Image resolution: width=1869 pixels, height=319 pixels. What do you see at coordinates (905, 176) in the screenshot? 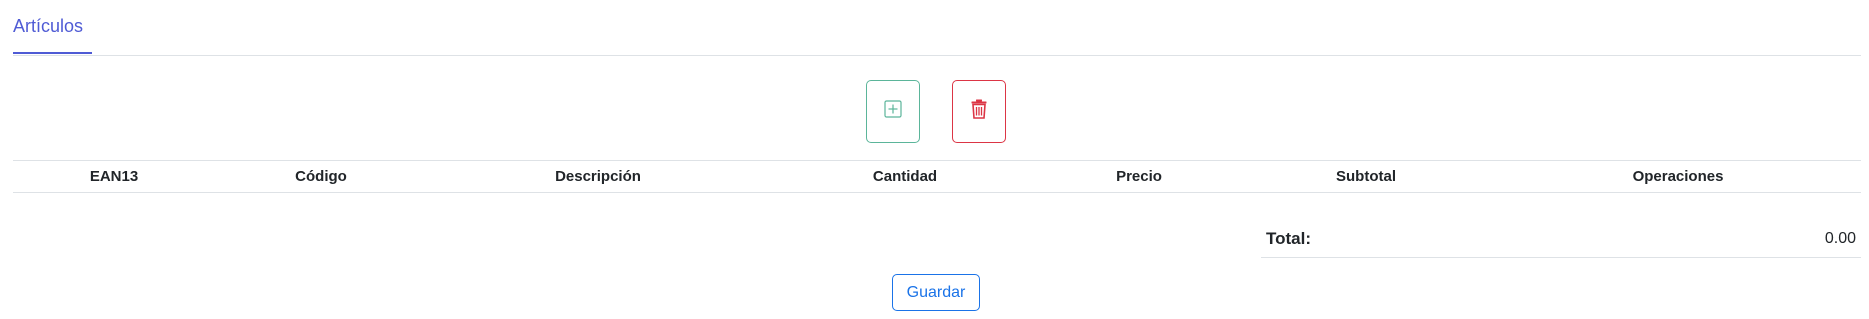
I see `column-header-cantidad: Cantidad` at bounding box center [905, 176].